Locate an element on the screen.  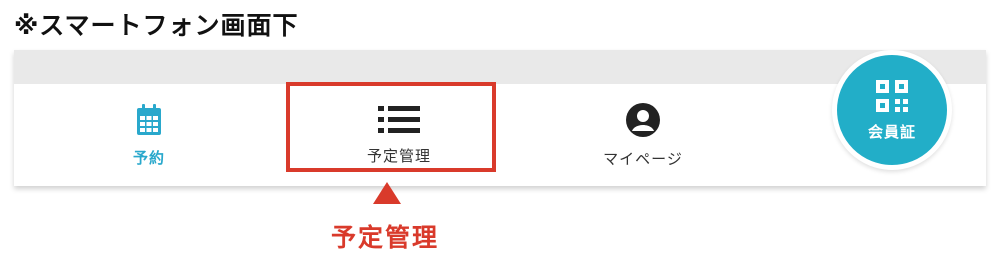
member-card-button: 会員証 is located at coordinates (892, 110).